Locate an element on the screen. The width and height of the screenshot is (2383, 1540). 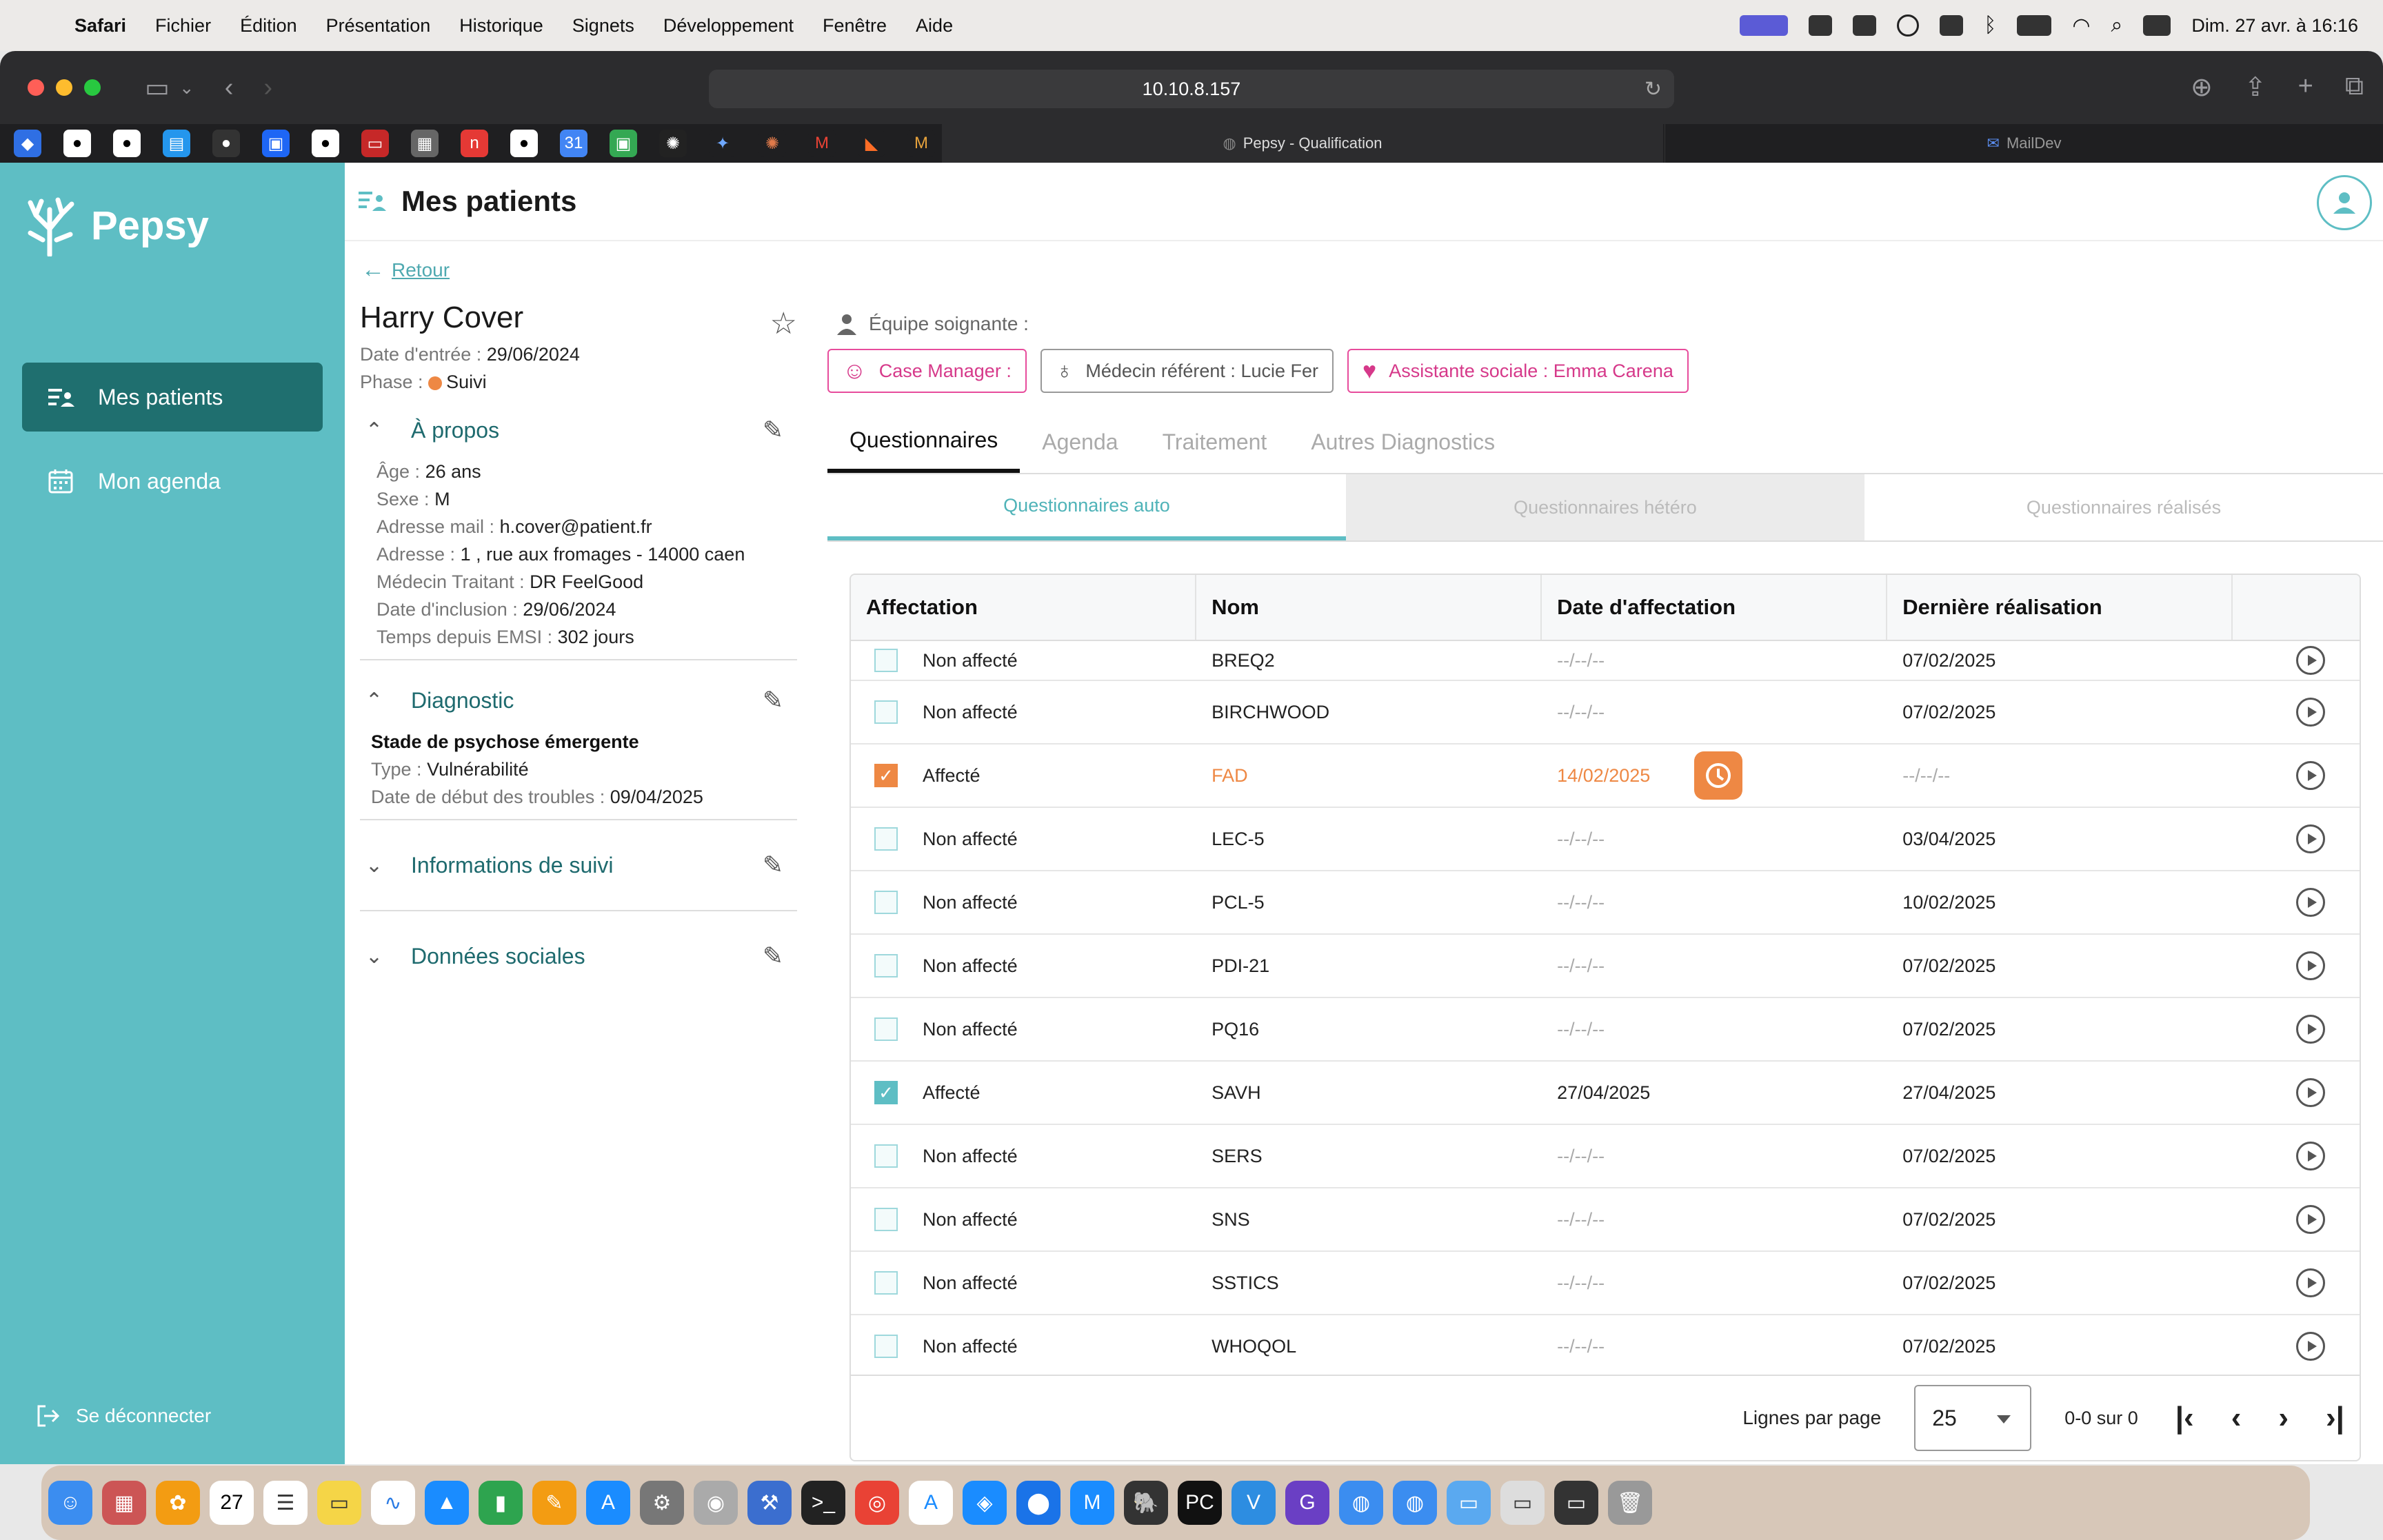
dock-freeform-icon: ∿ is located at coordinates (393, 1503).